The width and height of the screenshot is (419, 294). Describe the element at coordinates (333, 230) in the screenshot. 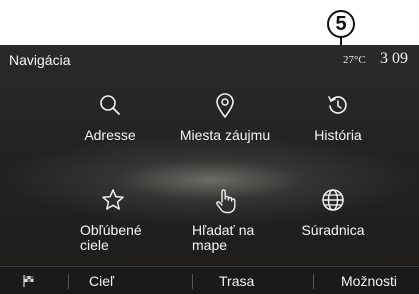

I see `menu-item-label: Súradnica` at that location.